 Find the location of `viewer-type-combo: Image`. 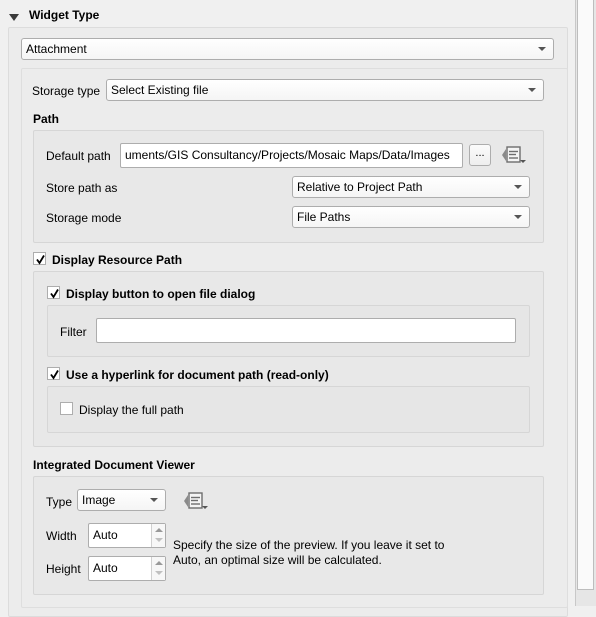

viewer-type-combo: Image is located at coordinates (121, 500).